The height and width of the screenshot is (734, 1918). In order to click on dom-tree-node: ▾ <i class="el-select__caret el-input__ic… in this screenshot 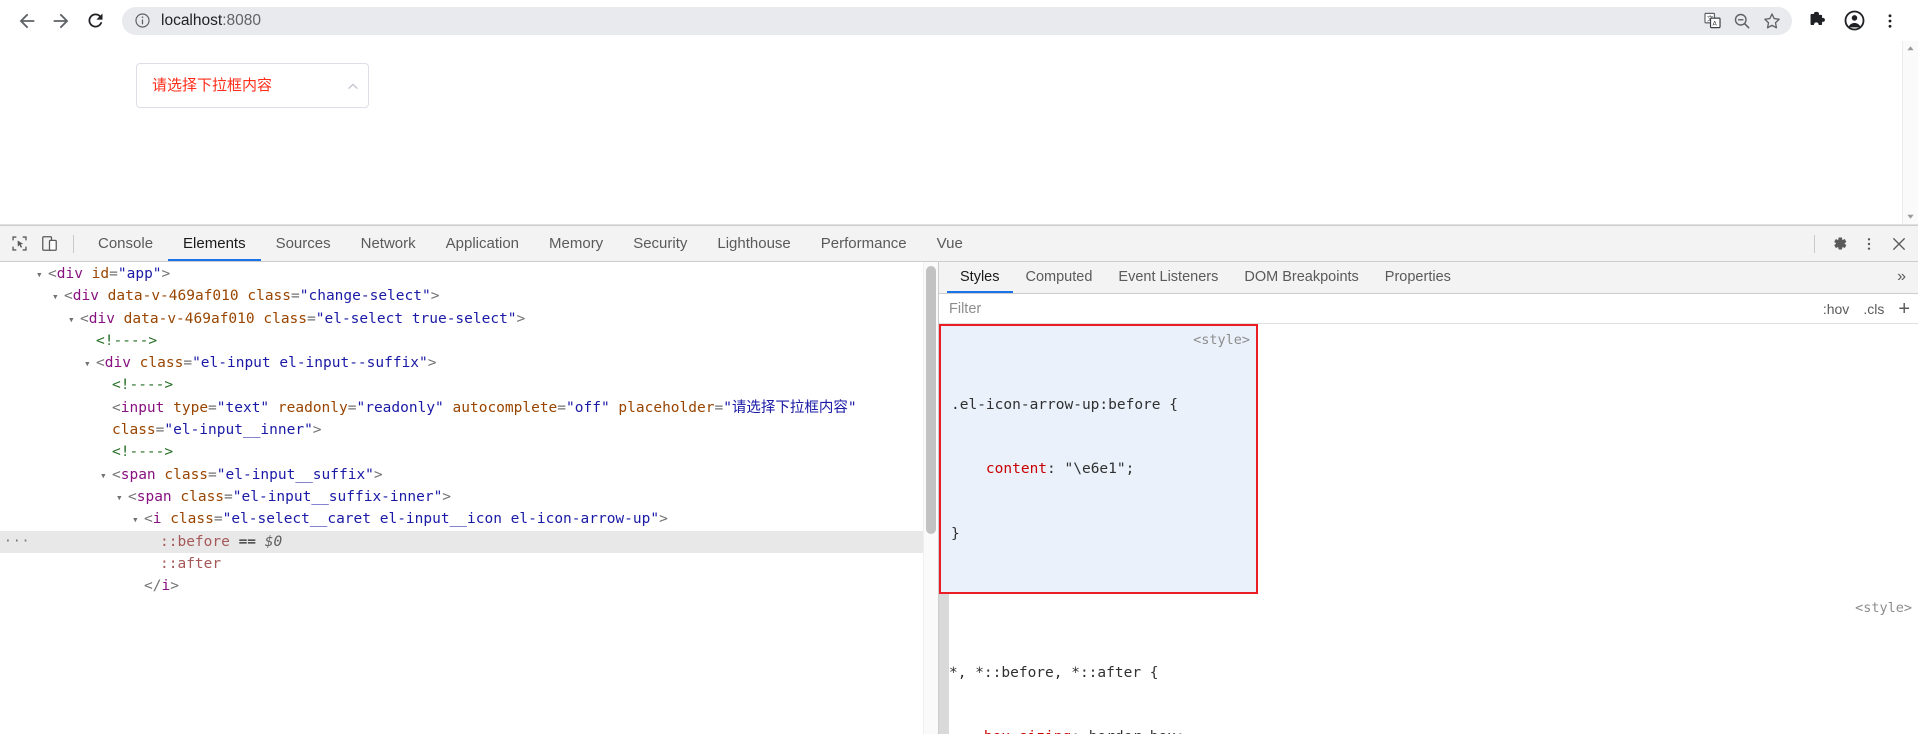, I will do `click(469, 519)`.